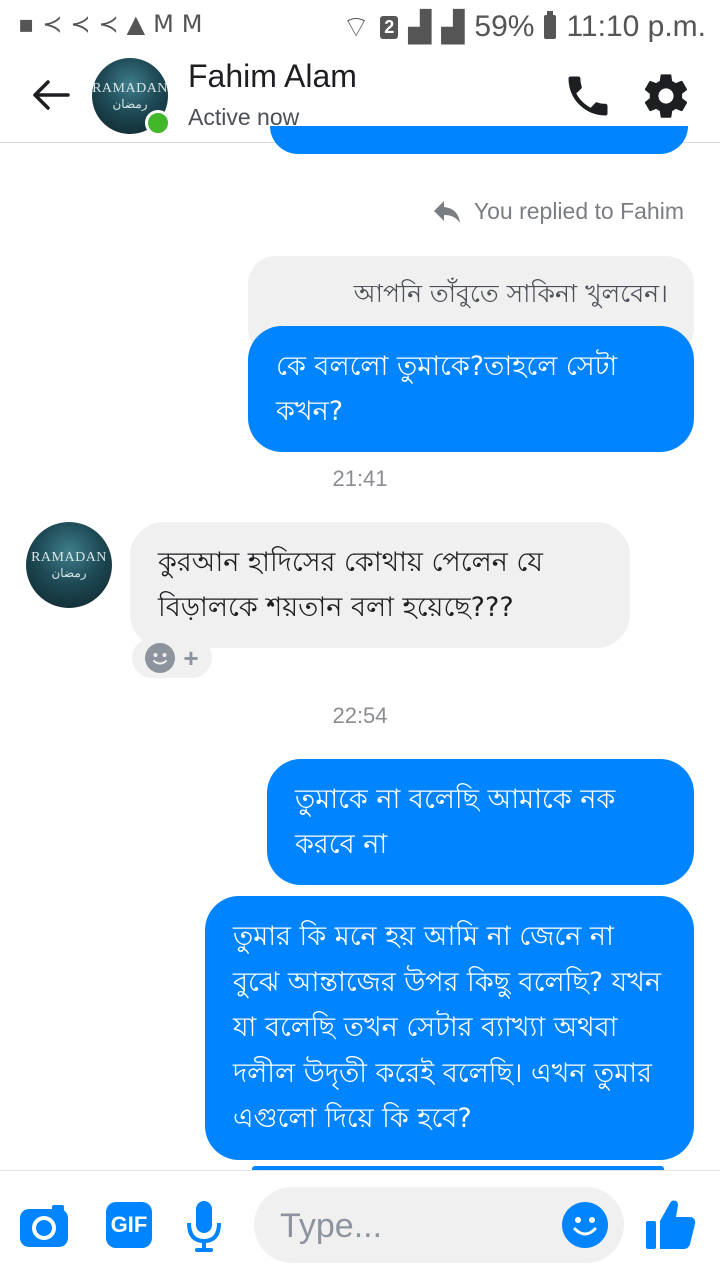  What do you see at coordinates (550, 25) in the screenshot?
I see `battery-icon` at bounding box center [550, 25].